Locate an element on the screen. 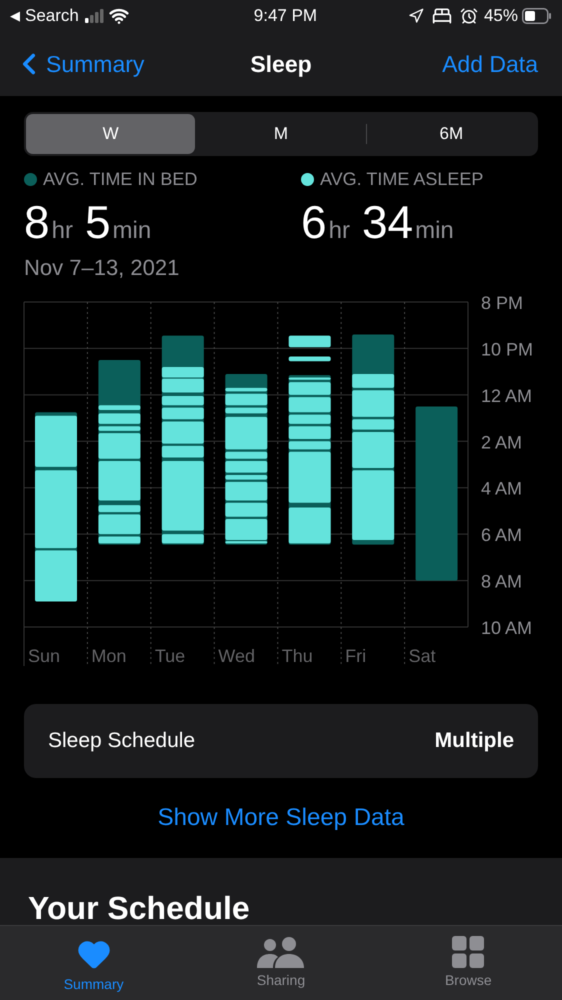 The width and height of the screenshot is (562, 1000). stat-minutes: 34 is located at coordinates (388, 222).